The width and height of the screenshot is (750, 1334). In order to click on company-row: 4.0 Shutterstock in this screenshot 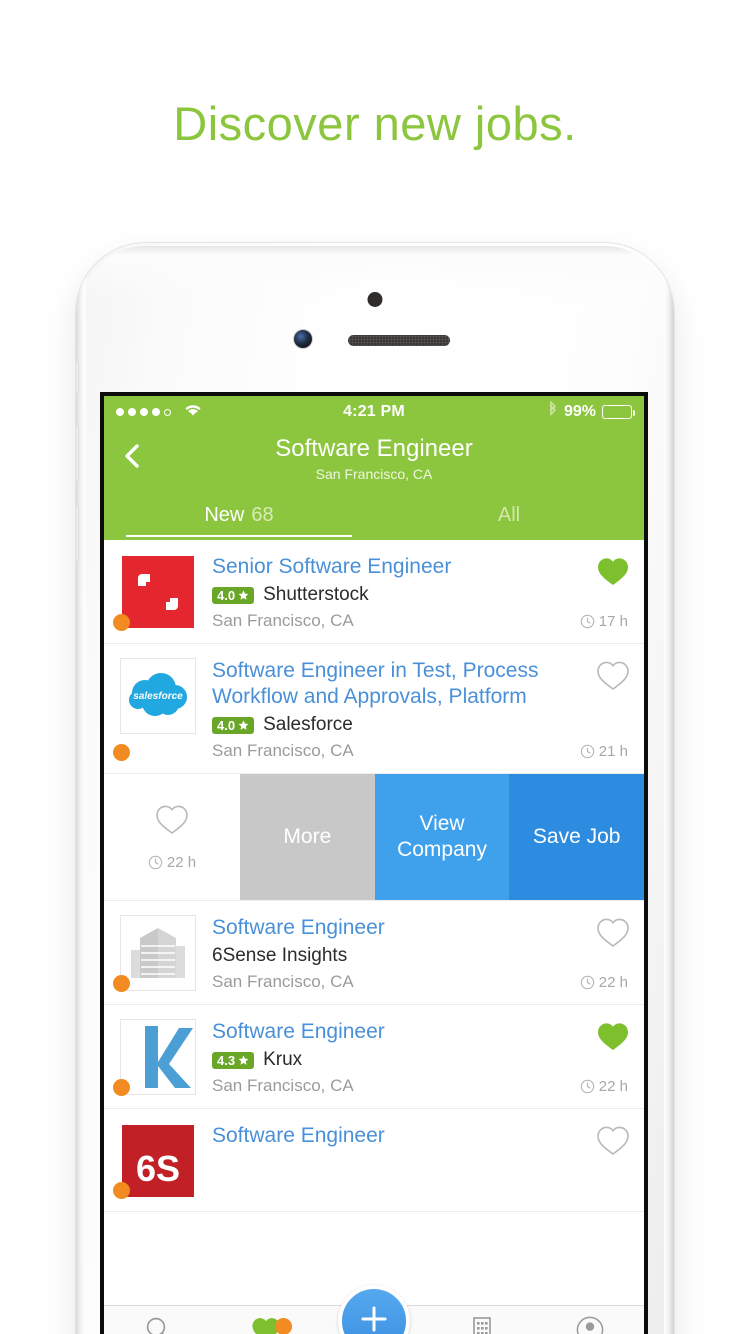, I will do `click(397, 595)`.